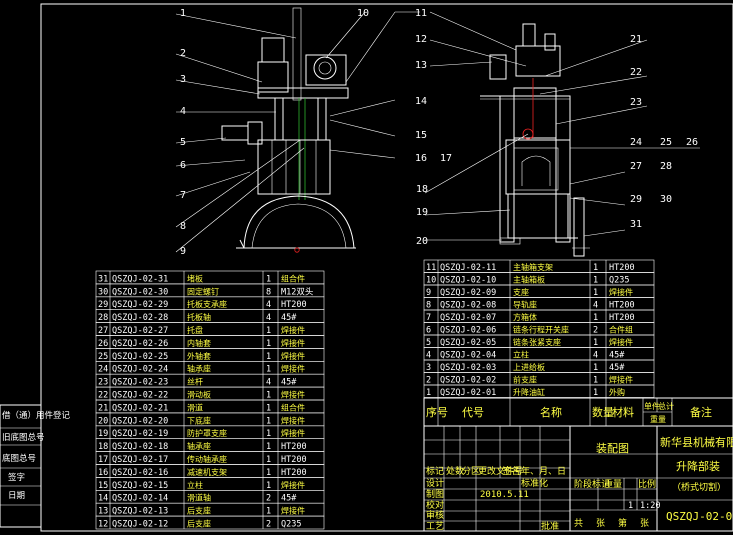 Image resolution: width=733 pixels, height=535 pixels. Describe the element at coordinates (636, 142) in the screenshot. I see `balloon-24: 24` at that location.